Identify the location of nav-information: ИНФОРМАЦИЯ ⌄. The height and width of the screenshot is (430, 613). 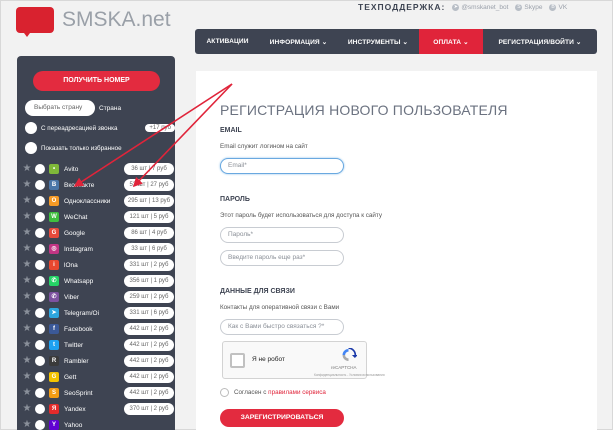
(298, 41).